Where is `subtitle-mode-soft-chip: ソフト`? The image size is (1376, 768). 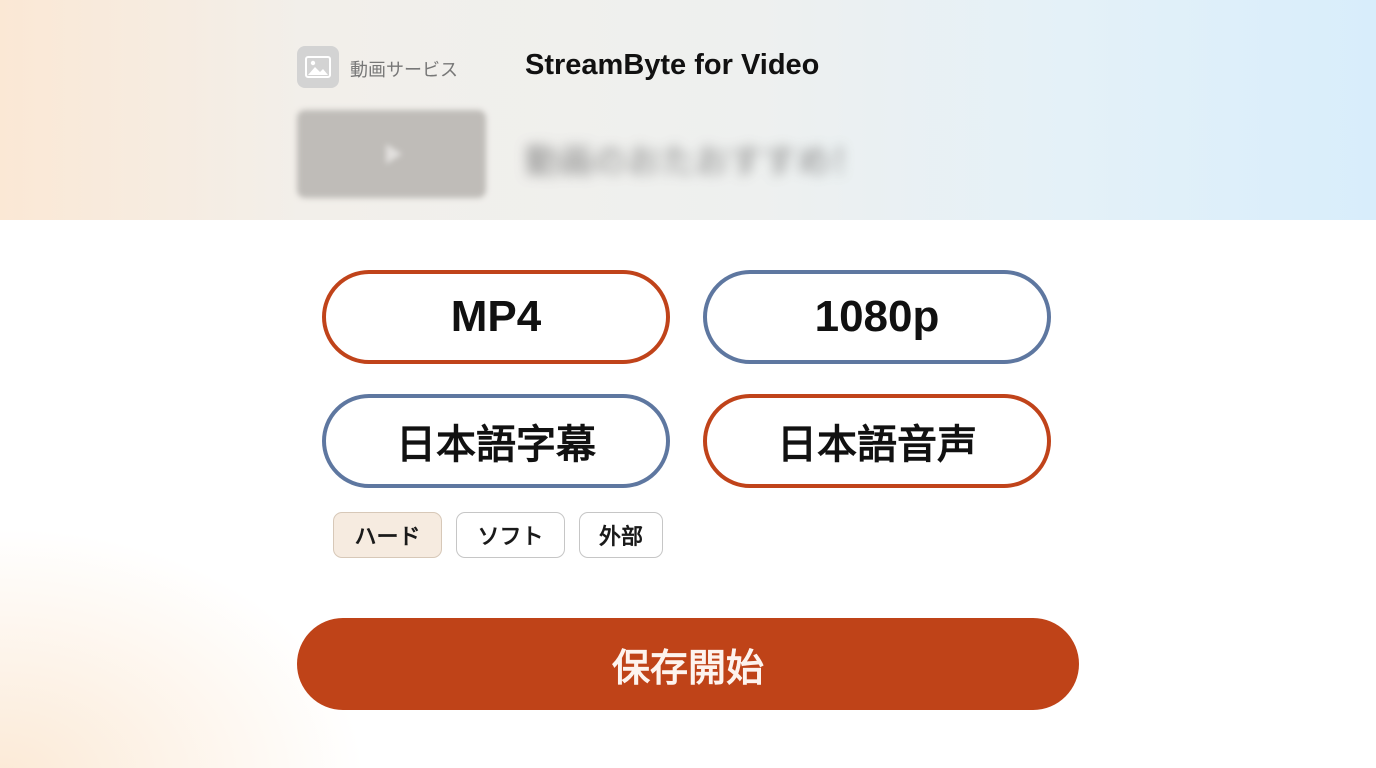 subtitle-mode-soft-chip: ソフト is located at coordinates (510, 535).